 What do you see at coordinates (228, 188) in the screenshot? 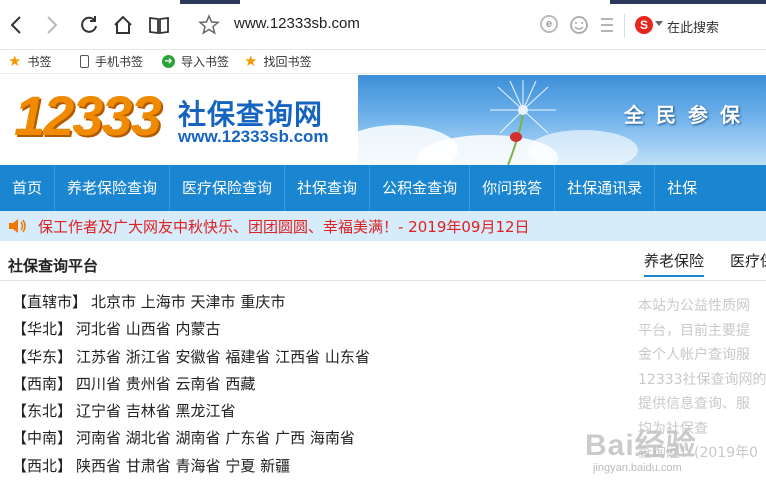
I see `nav-item-medical: 医疗保险查询` at bounding box center [228, 188].